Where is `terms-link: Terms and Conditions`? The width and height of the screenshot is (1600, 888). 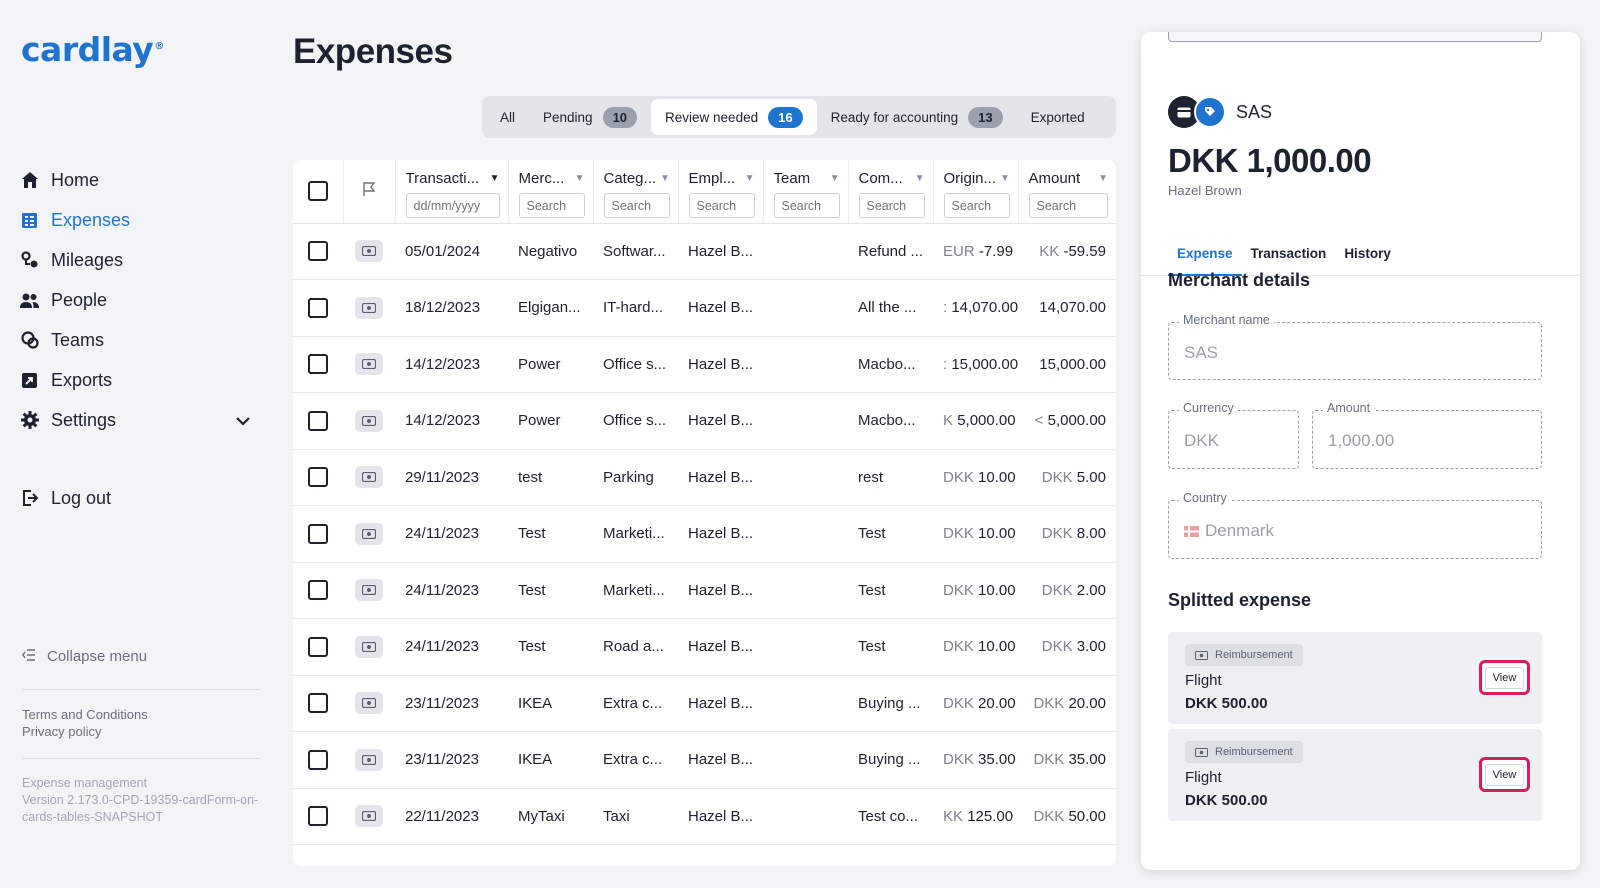
terms-link: Terms and Conditions is located at coordinates (85, 714).